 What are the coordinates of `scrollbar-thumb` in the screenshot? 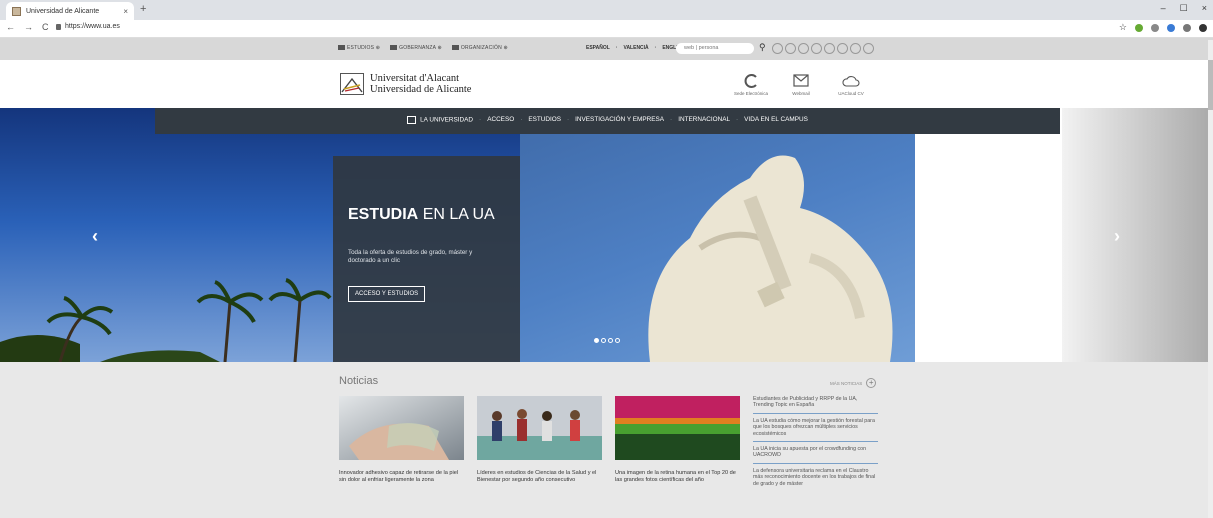 It's located at (1210, 85).